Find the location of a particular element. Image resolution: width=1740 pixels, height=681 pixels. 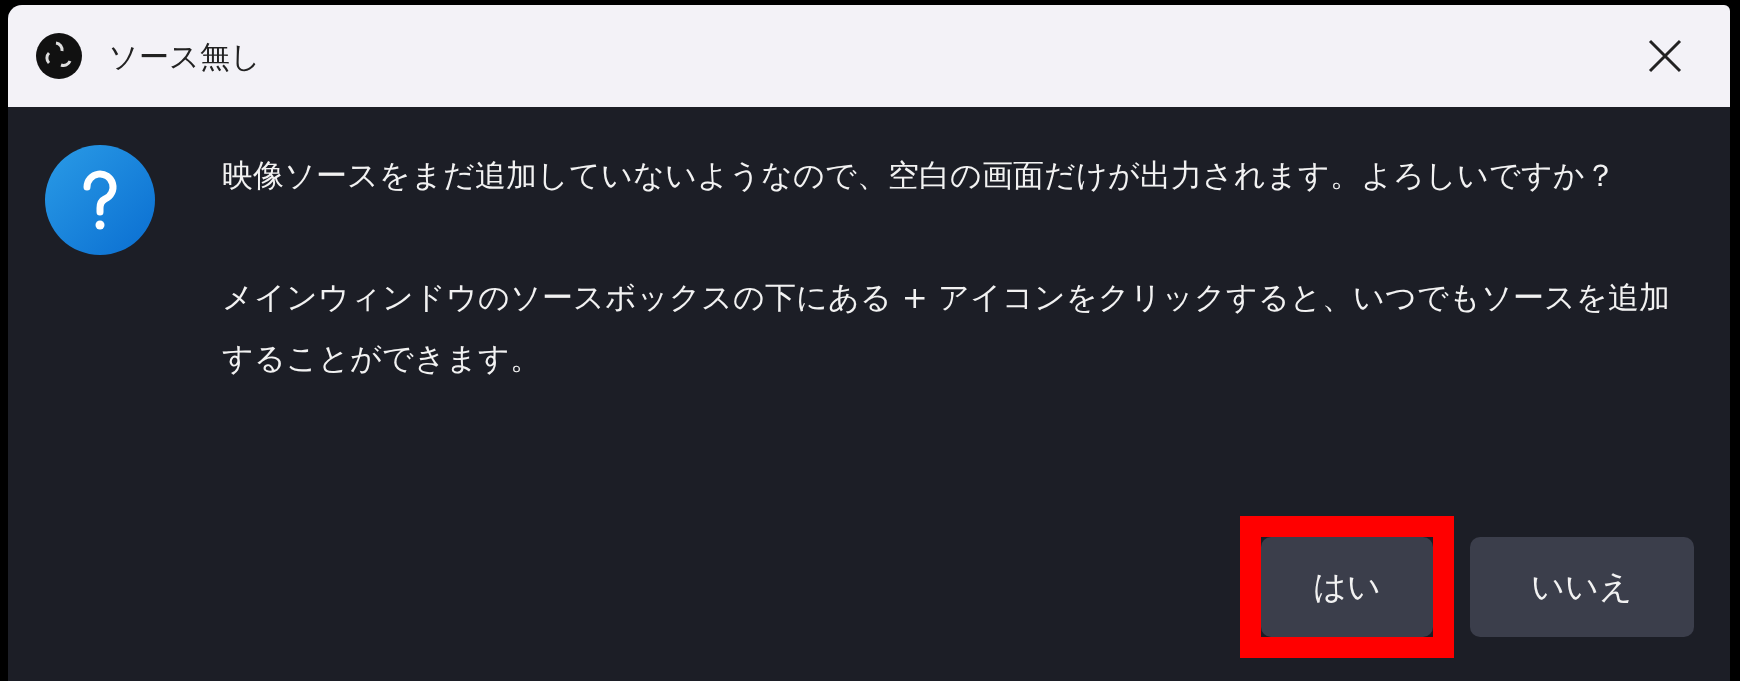

app-logo-icon is located at coordinates (59, 56).